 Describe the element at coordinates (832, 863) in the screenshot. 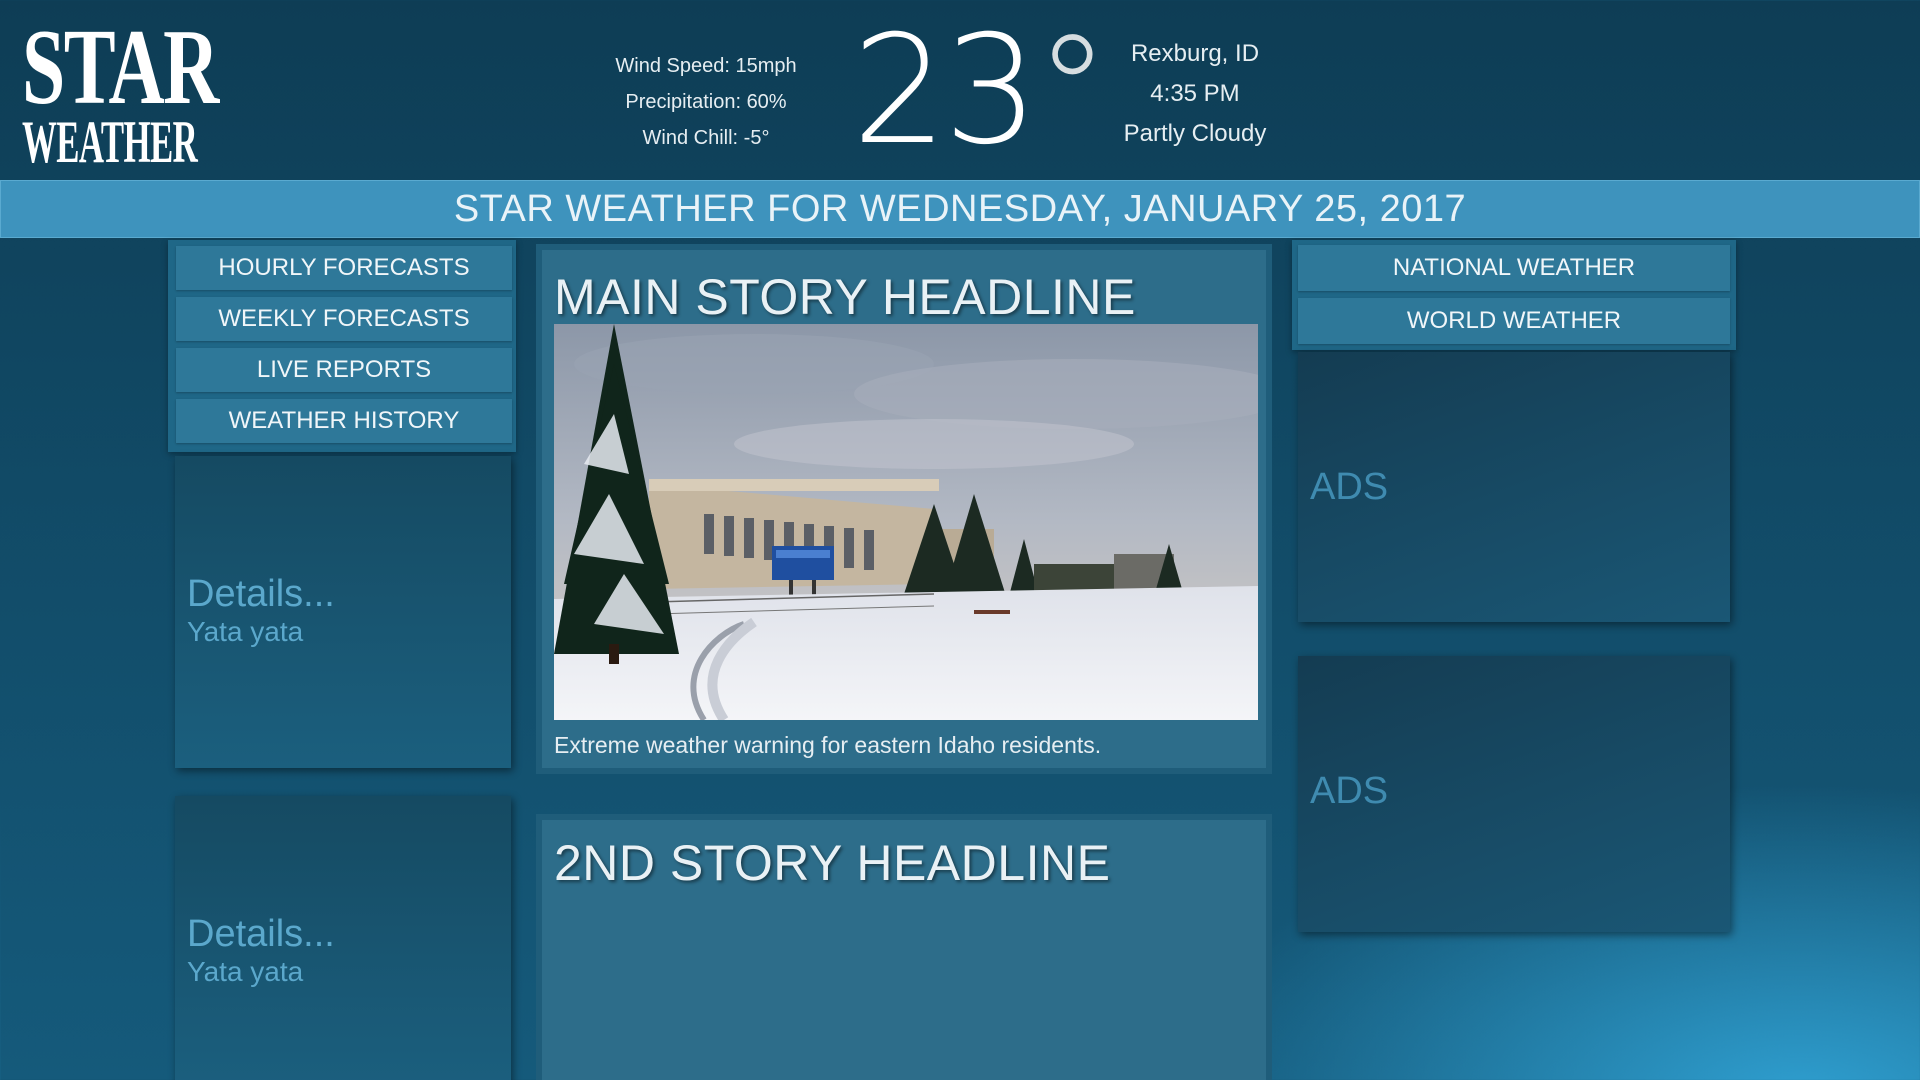

I see `second-story-headline: 2ND STORY HEADLINE` at that location.